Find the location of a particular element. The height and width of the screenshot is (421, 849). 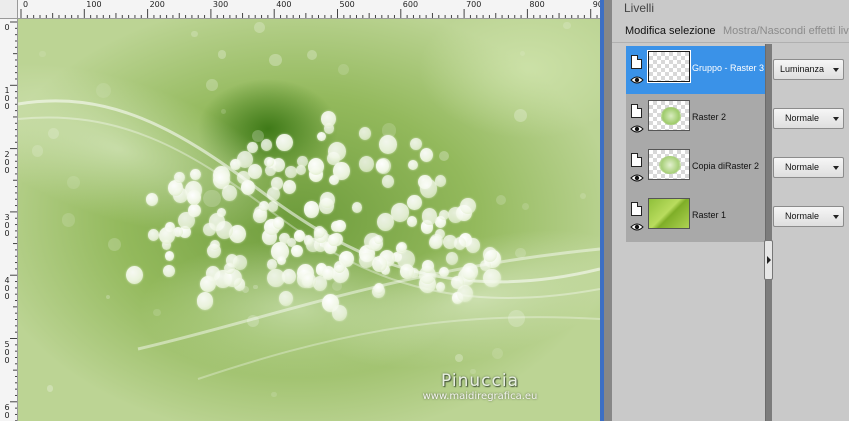

ruler-label: 3 0 0 is located at coordinates (7, 225).